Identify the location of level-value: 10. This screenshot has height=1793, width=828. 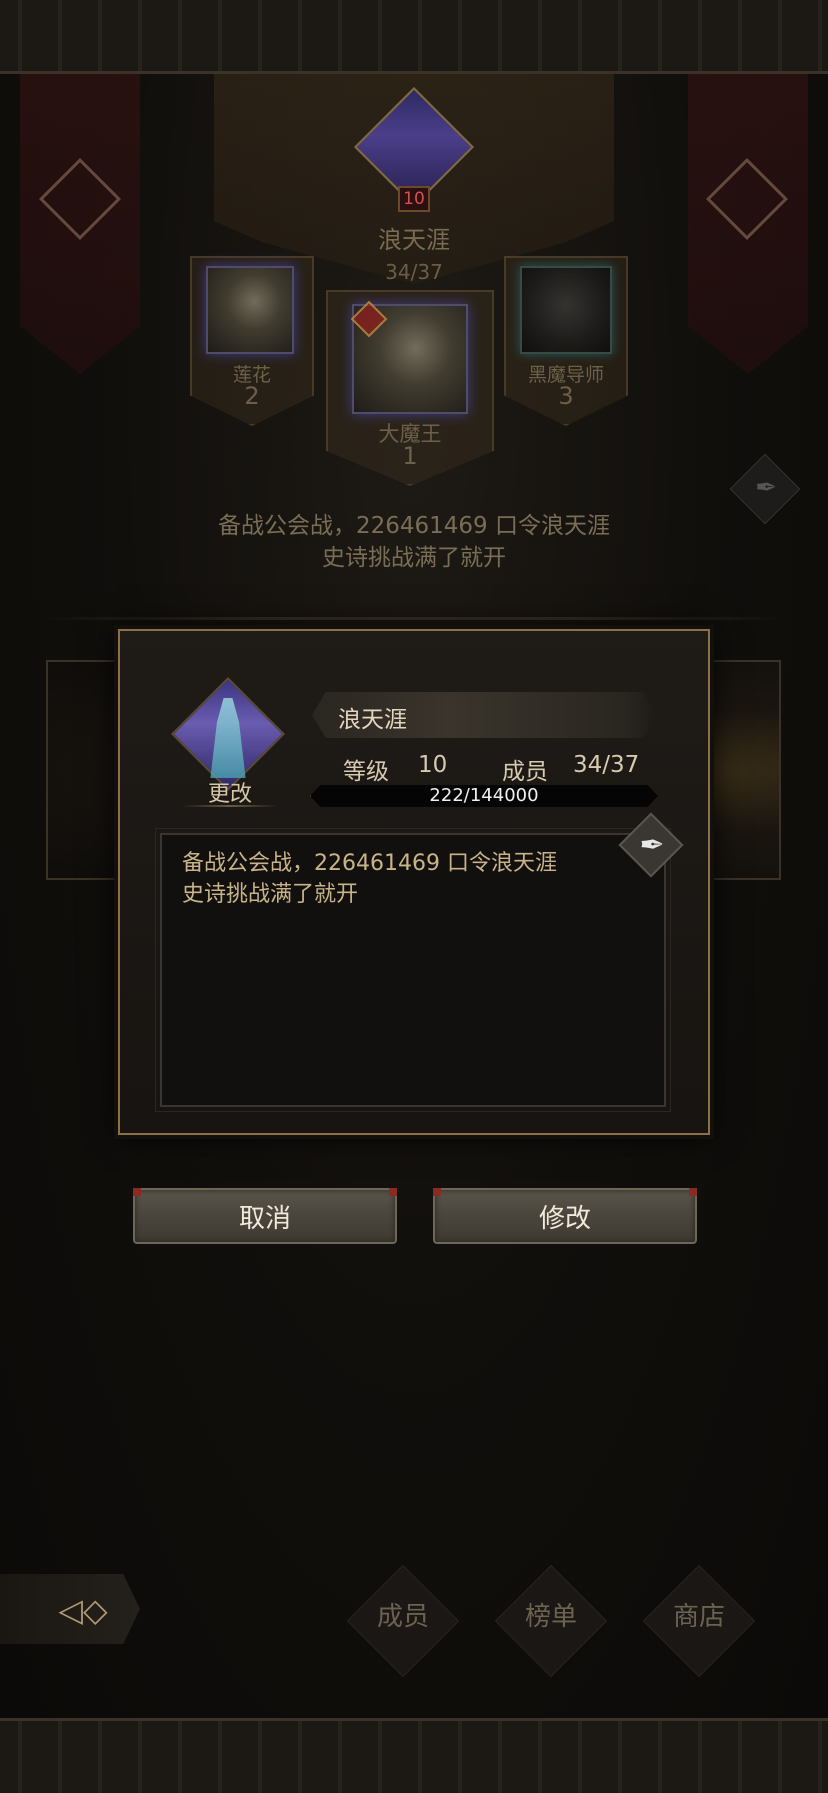
(433, 765).